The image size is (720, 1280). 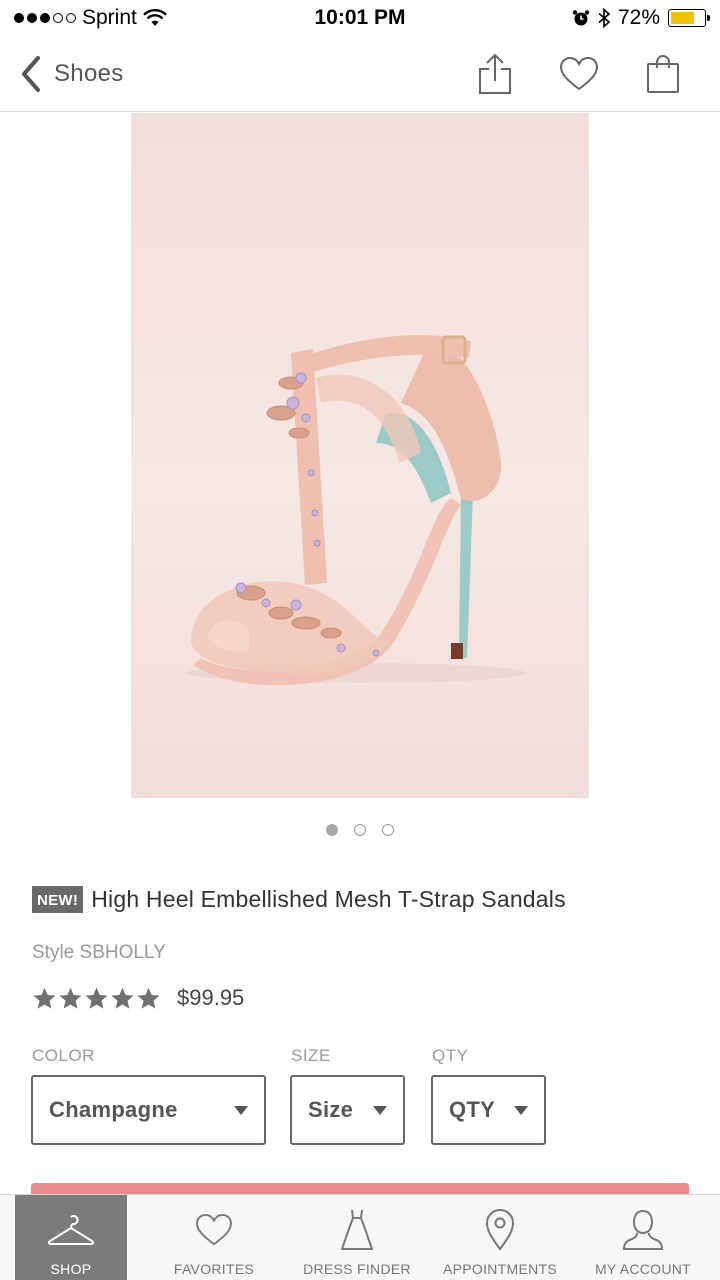 What do you see at coordinates (31, 73) in the screenshot?
I see `chevron-left-icon` at bounding box center [31, 73].